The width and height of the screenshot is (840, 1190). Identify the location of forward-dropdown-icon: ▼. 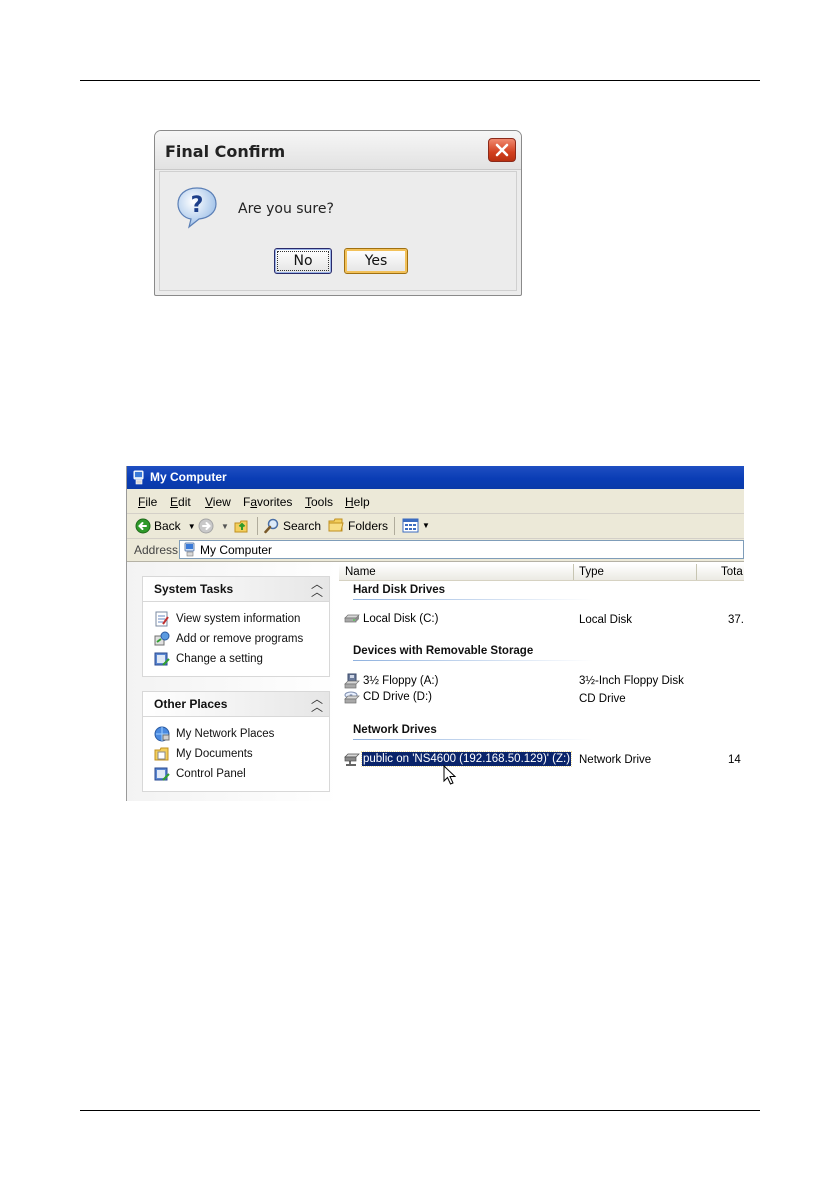
(225, 526).